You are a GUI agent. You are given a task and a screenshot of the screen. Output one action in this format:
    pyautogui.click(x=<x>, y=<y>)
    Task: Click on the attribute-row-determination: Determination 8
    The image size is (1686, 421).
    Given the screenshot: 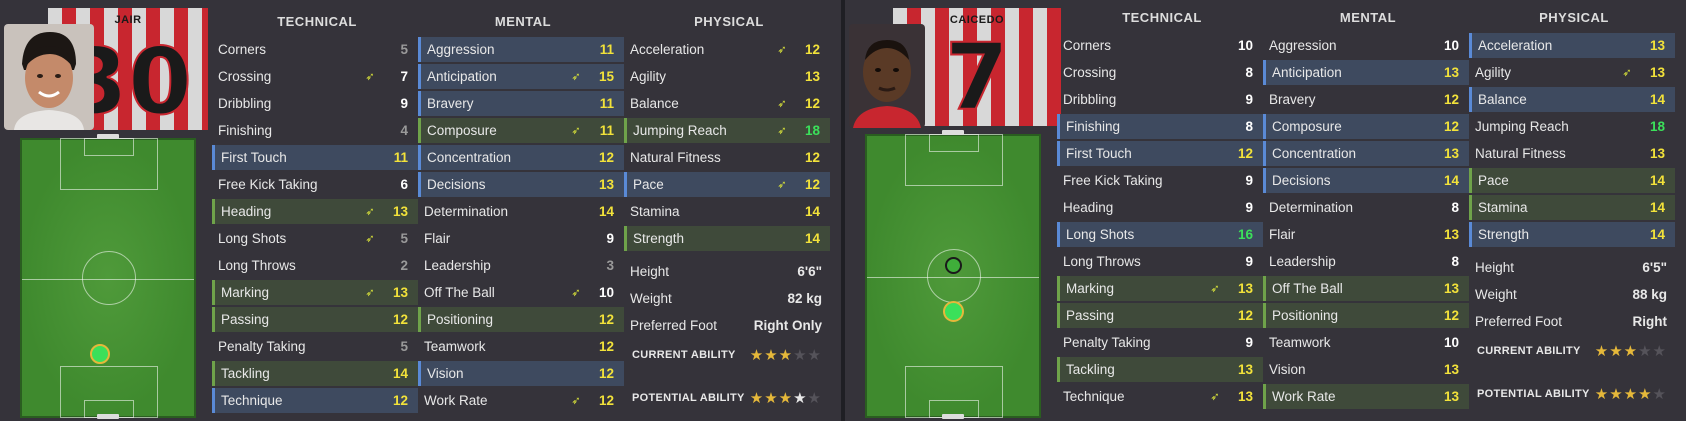 What is the action you would take?
    pyautogui.click(x=1366, y=207)
    